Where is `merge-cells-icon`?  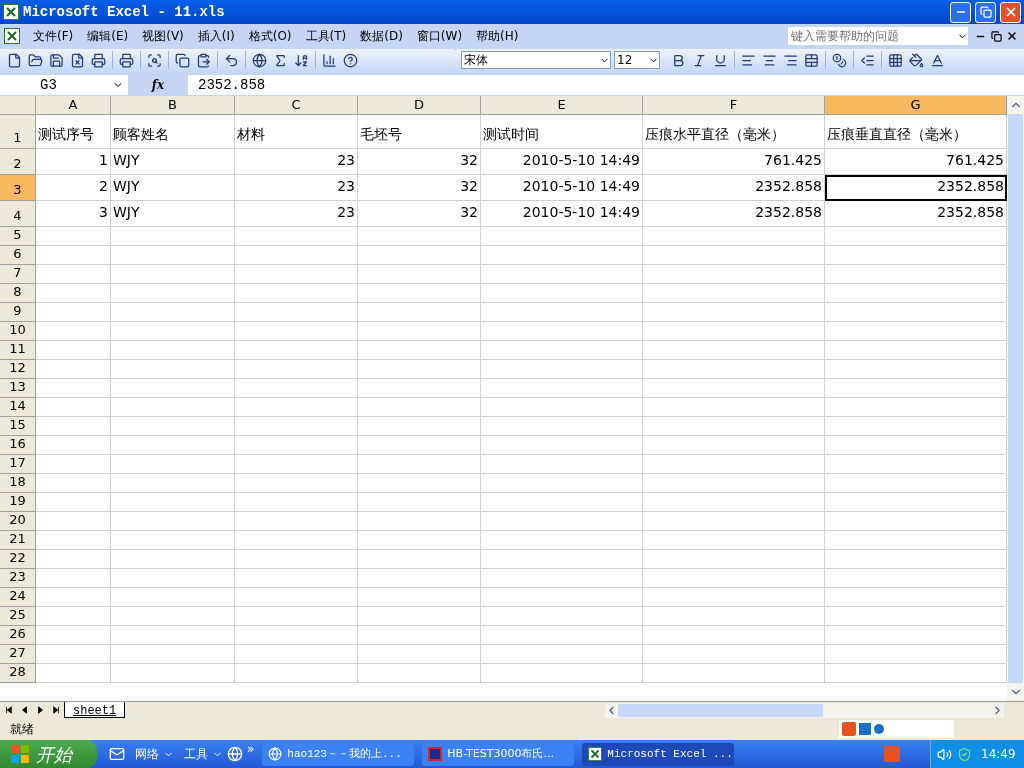 merge-cells-icon is located at coordinates (811, 60).